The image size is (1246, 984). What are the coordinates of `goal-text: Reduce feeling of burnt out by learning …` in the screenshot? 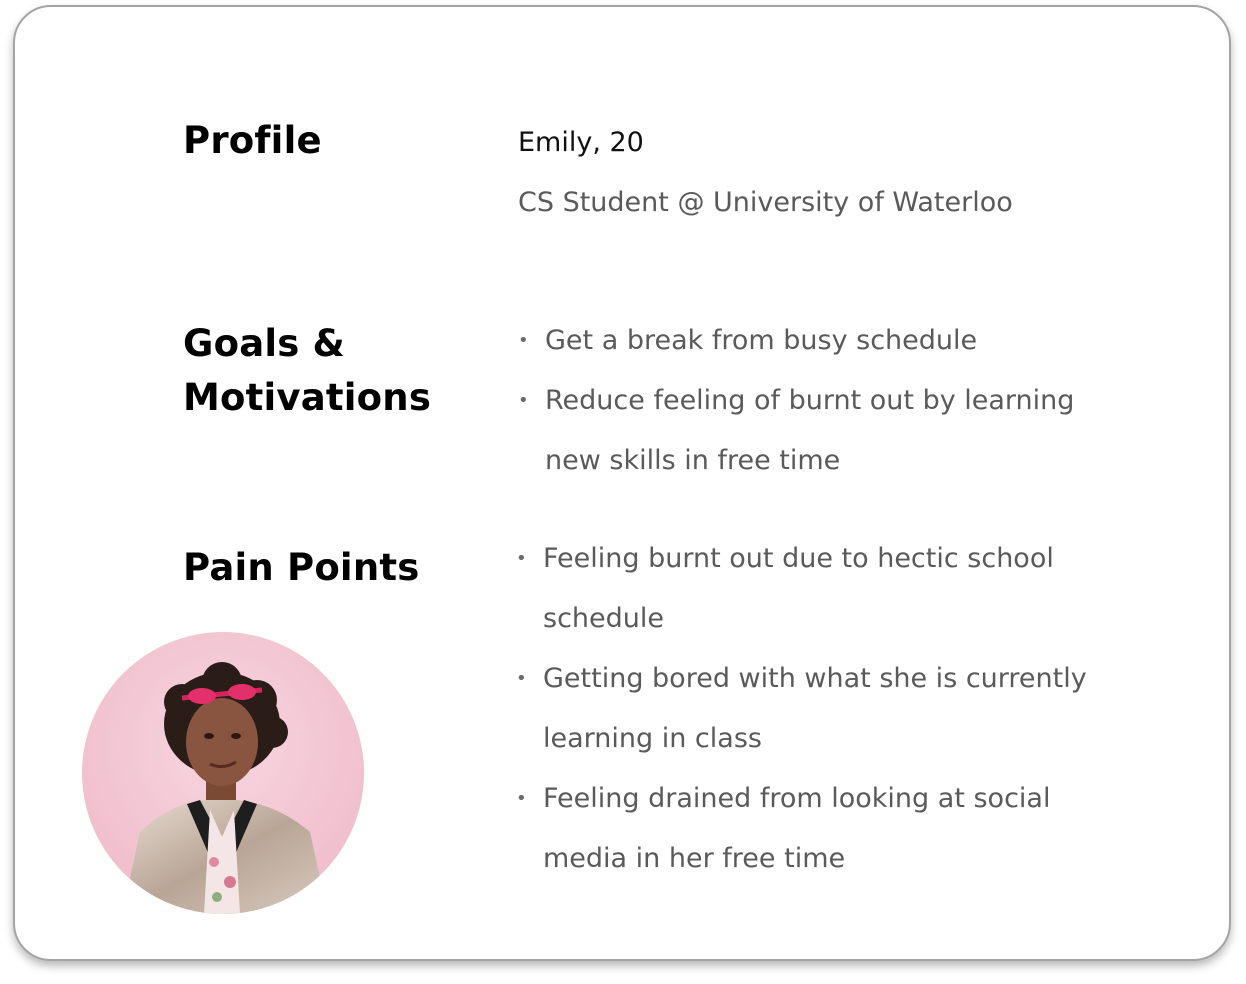 It's located at (810, 430).